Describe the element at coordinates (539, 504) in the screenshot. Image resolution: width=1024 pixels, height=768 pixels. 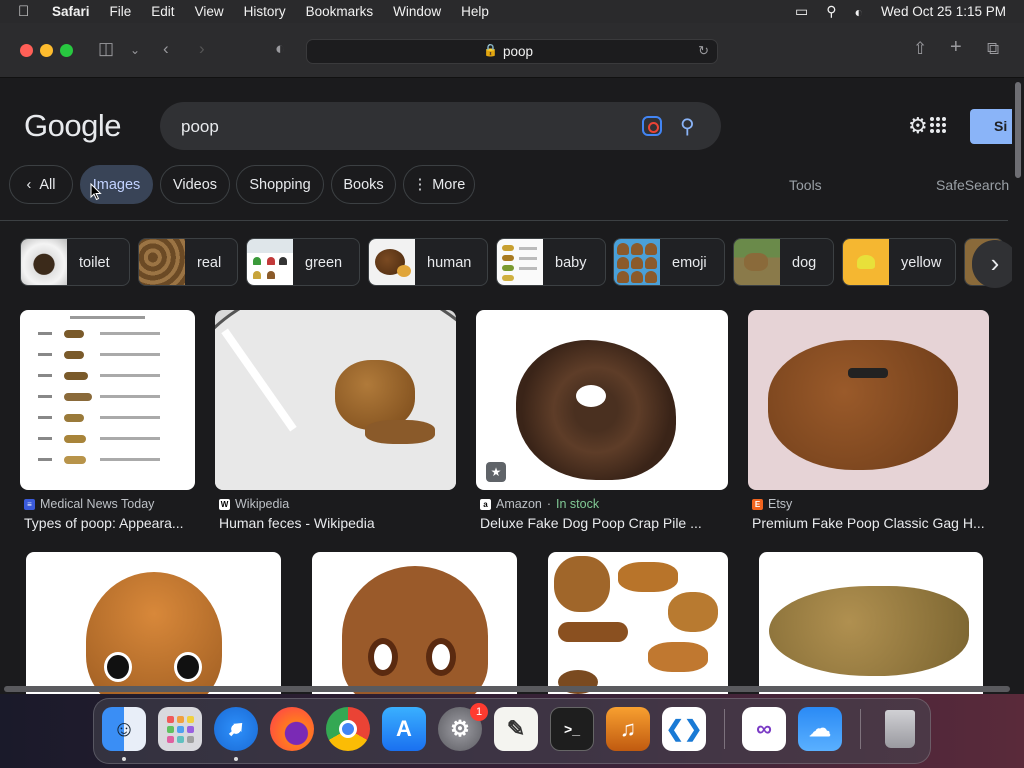
I see `result-source: a Amazon · In stock` at that location.